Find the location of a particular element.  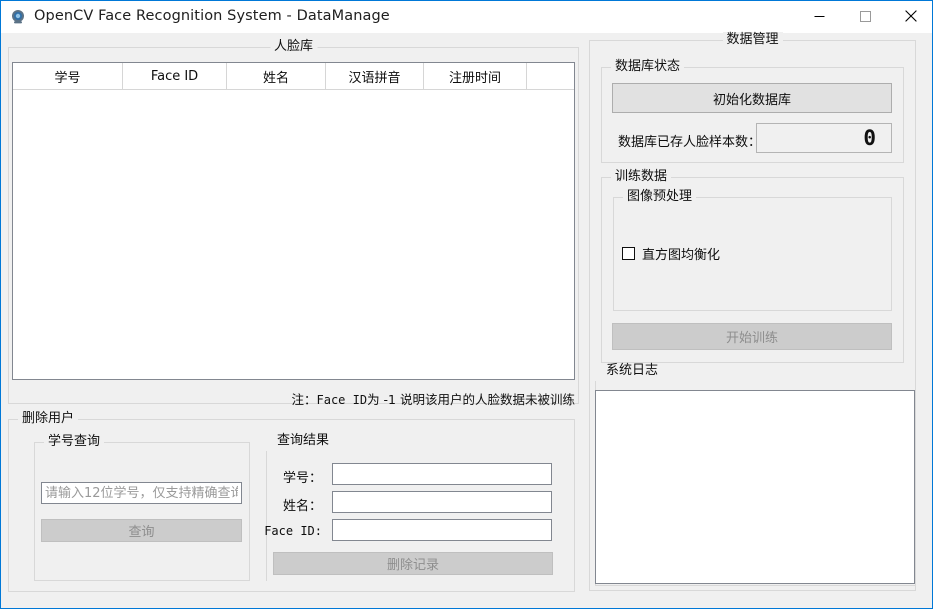

sample-count-display: 0 is located at coordinates (824, 138).